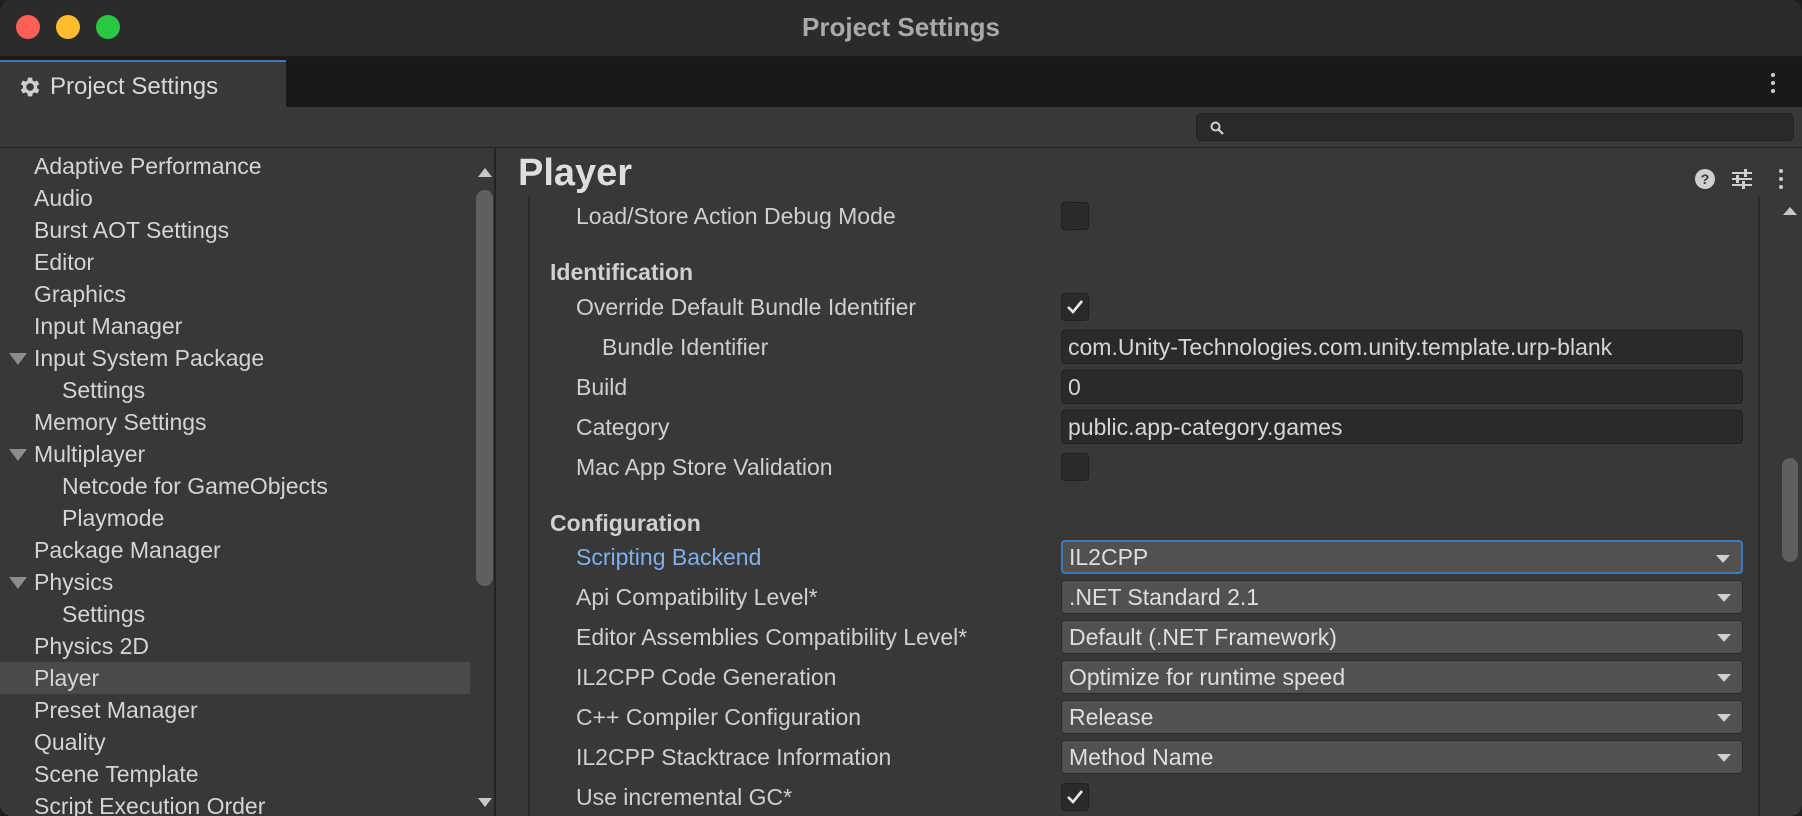  What do you see at coordinates (704, 467) in the screenshot?
I see `field-label: Mac App Store Validation` at bounding box center [704, 467].